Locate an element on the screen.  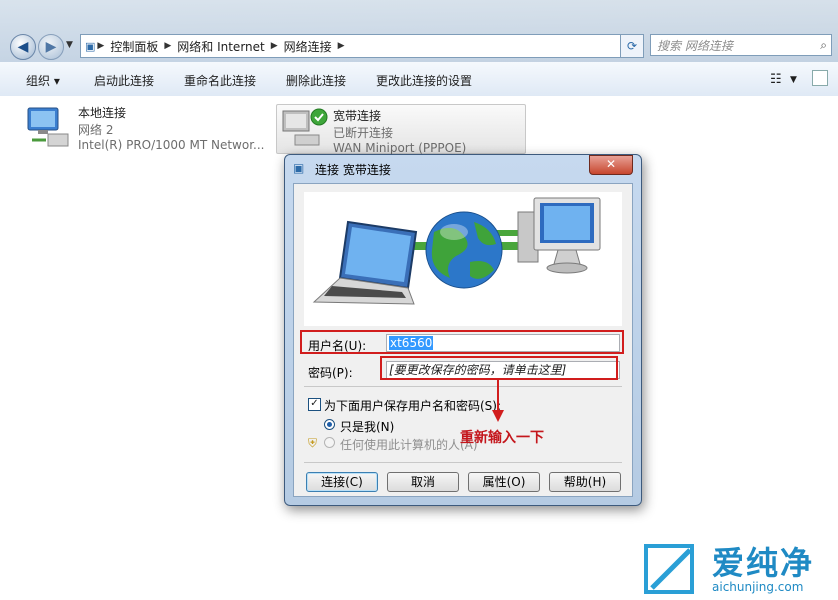
view-dropdown-icon: ▼ is located at coordinates (793, 80).